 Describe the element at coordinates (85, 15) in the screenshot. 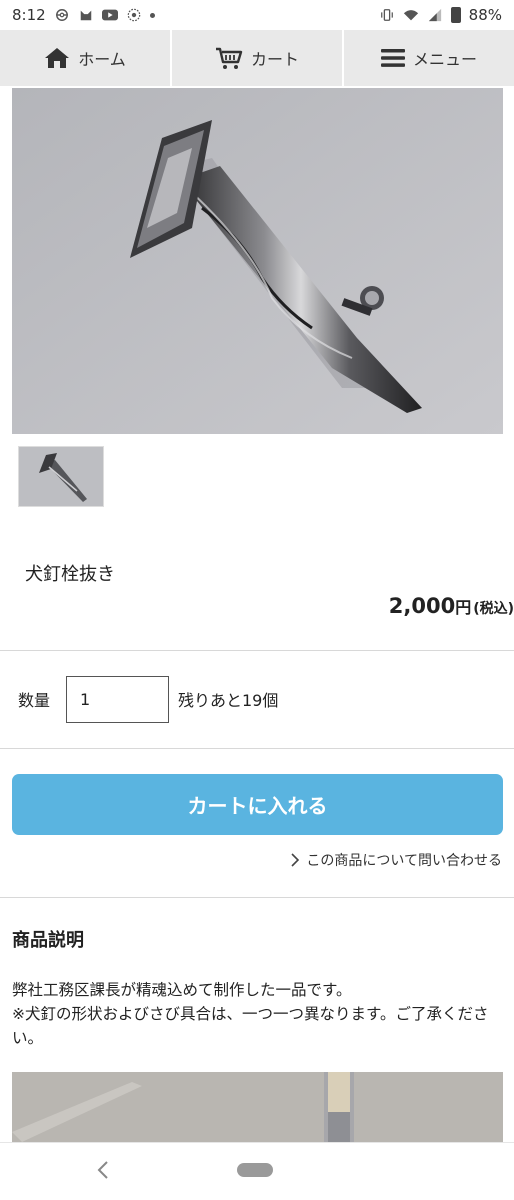

I see `cat-icon` at that location.